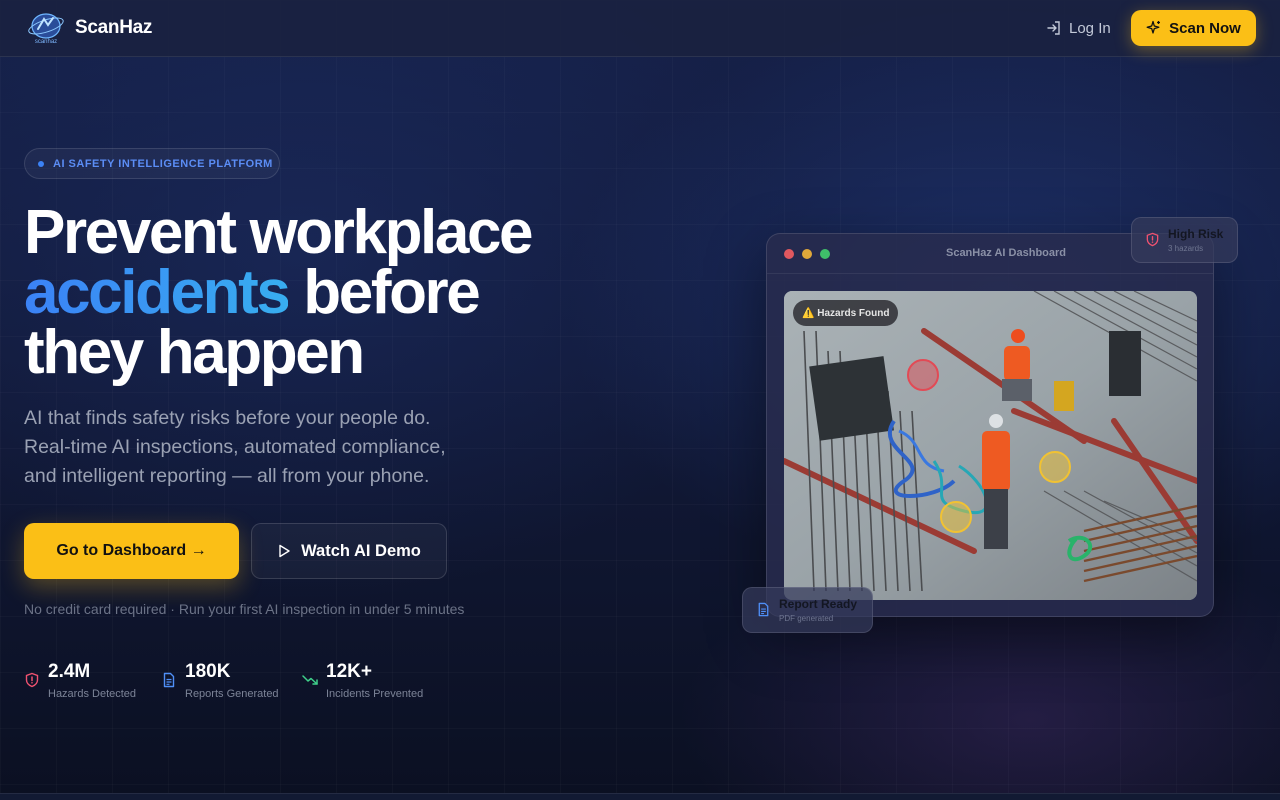 The image size is (1280, 800). I want to click on go-to-dashboard-button: Go to Dashboard →, so click(131, 551).